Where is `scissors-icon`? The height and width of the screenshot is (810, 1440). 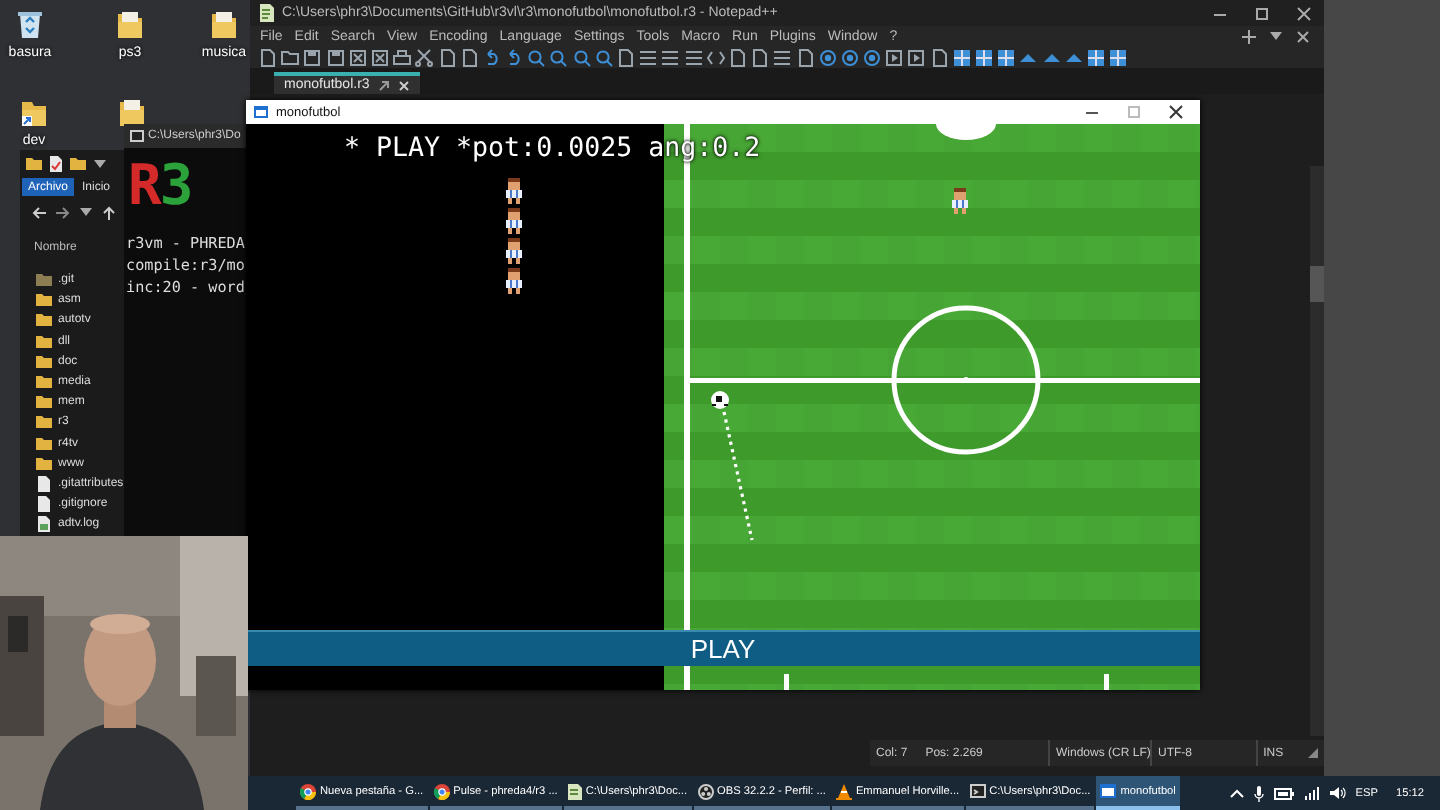 scissors-icon is located at coordinates (424, 57).